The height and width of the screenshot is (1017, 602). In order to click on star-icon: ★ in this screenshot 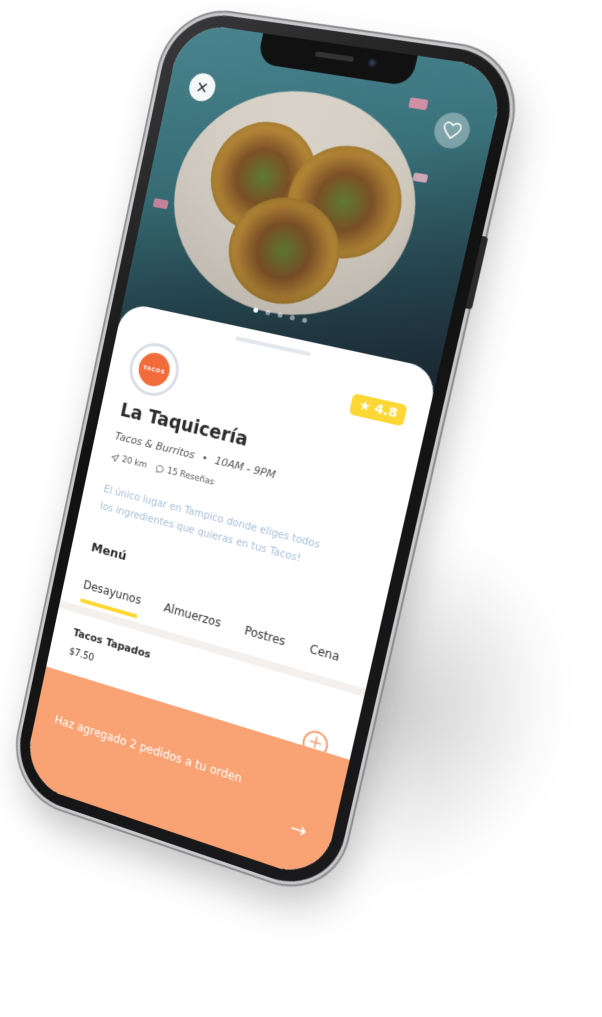, I will do `click(365, 406)`.